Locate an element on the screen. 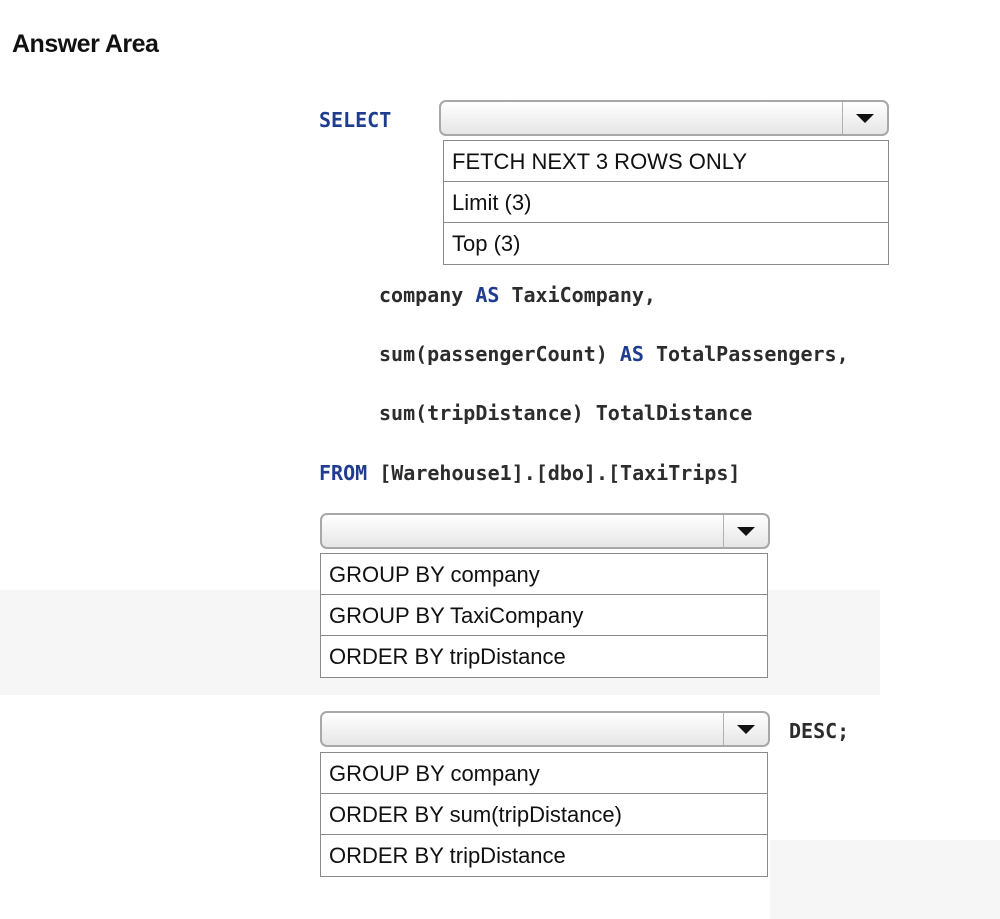 Image resolution: width=1000 pixels, height=919 pixels. code-text: [Warehouse1].[dbo].[TaxiTrips] is located at coordinates (554, 473).